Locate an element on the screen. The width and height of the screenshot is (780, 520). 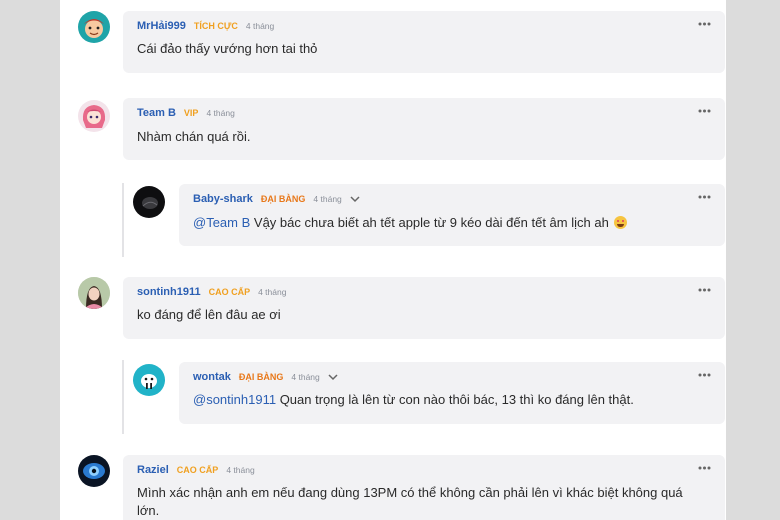
cartoon-avatar-icon is located at coordinates (94, 28).